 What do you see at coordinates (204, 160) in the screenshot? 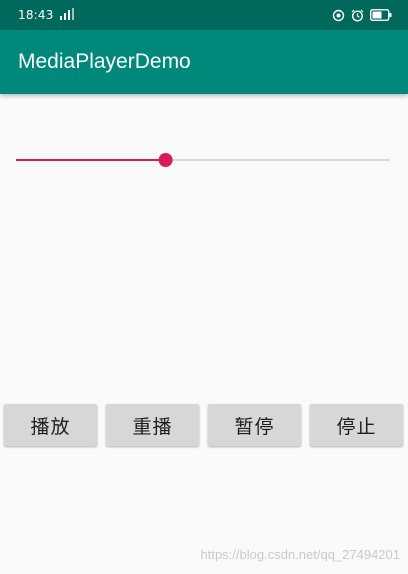
I see `seek-bar` at bounding box center [204, 160].